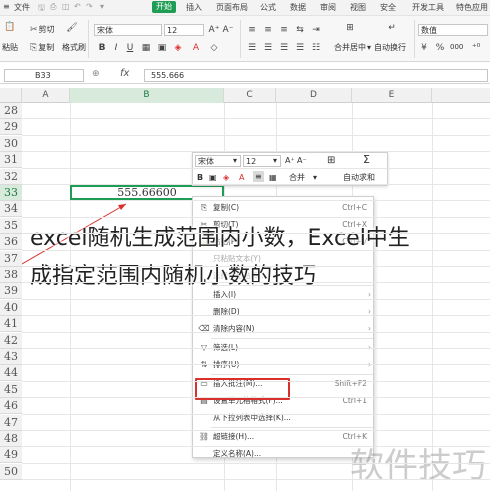 This screenshot has height=491, width=490. What do you see at coordinates (11, 455) in the screenshot?
I see `row-header: 49` at bounding box center [11, 455].